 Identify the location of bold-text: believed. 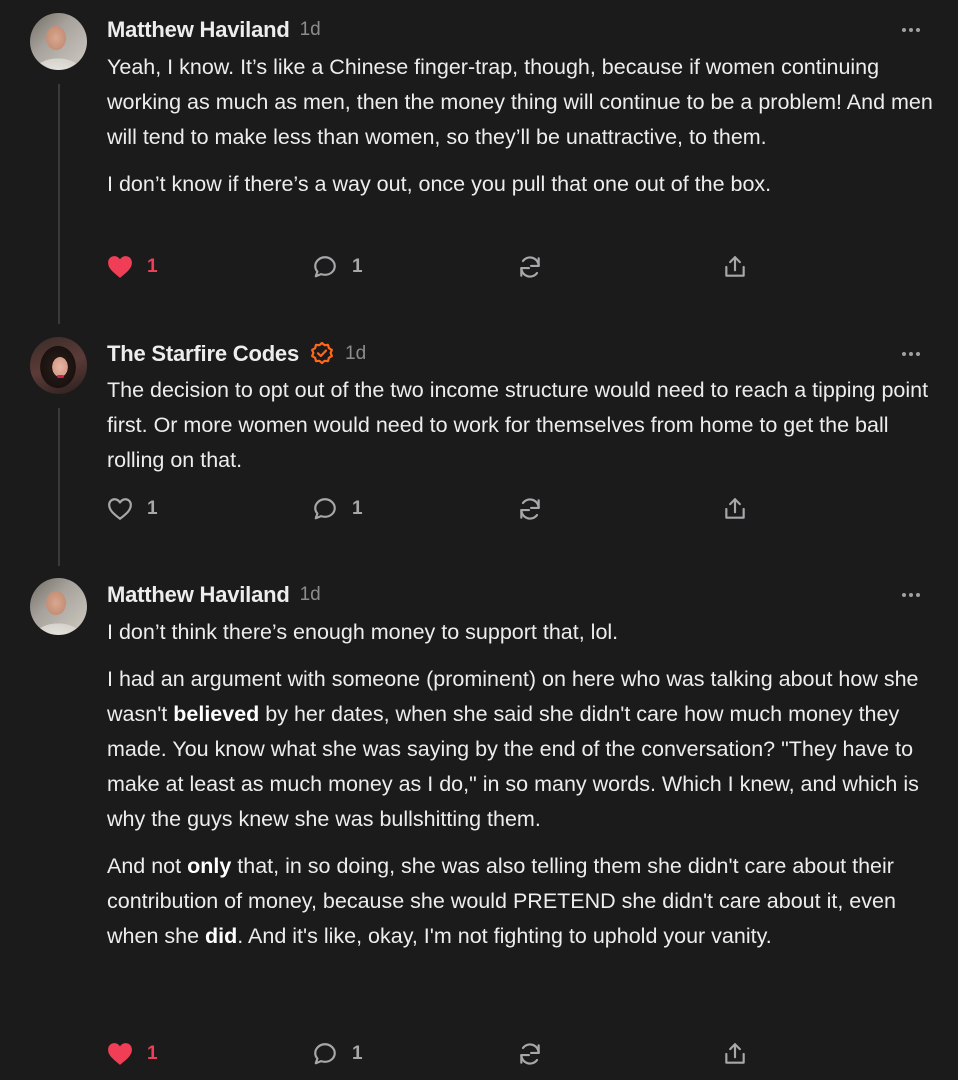
(216, 714).